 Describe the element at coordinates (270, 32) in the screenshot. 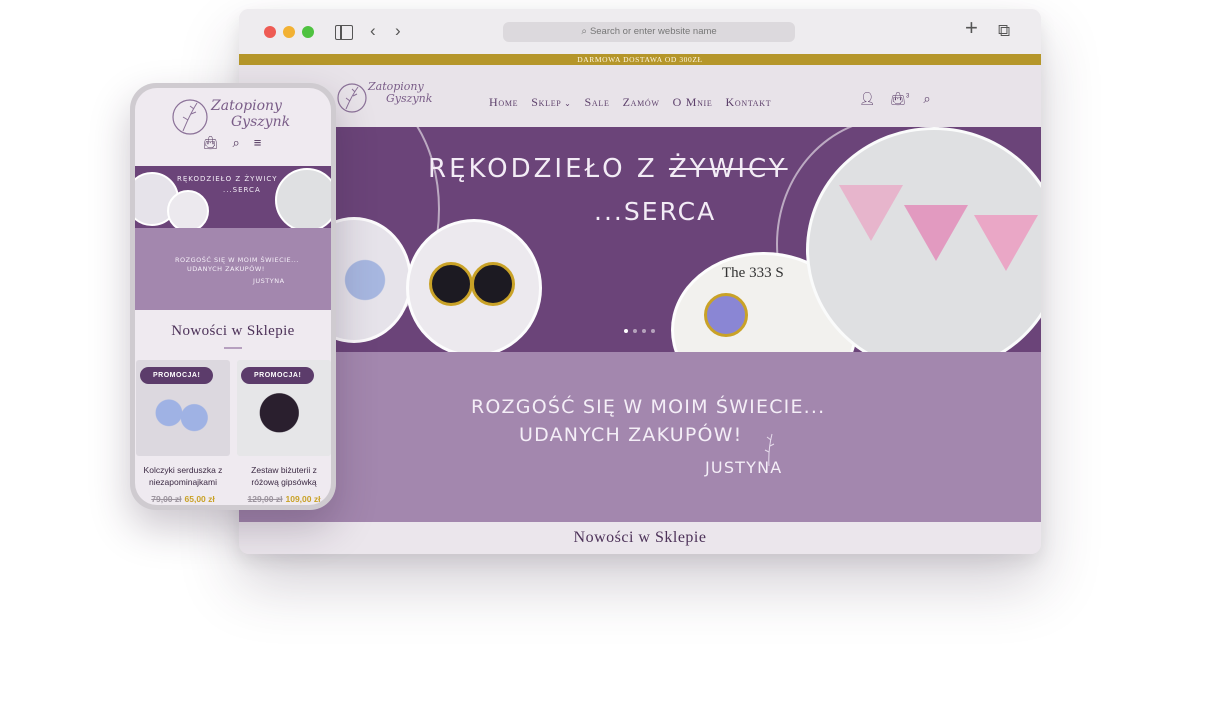

I see `close-window-button` at that location.